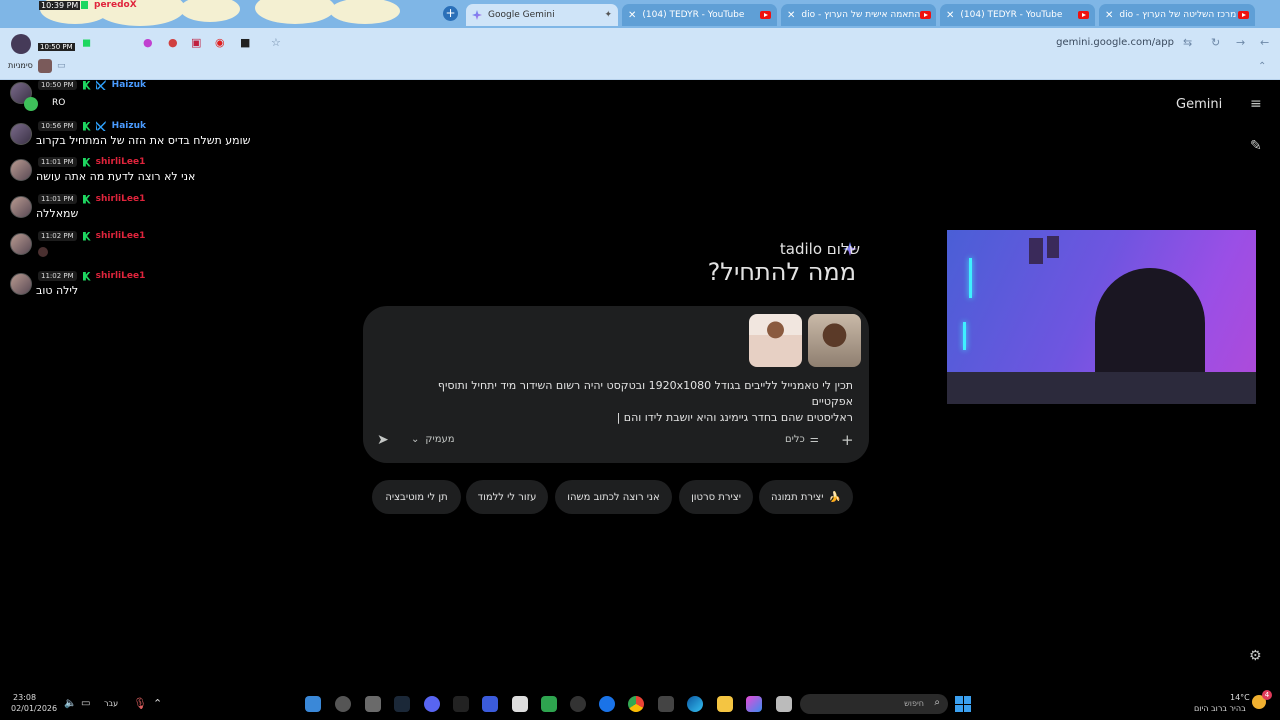 Image resolution: width=1280 pixels, height=720 pixels. I want to click on chat-text: שומע תשלח בדיס את הזה של המתחיל בקרוב, so click(143, 140).